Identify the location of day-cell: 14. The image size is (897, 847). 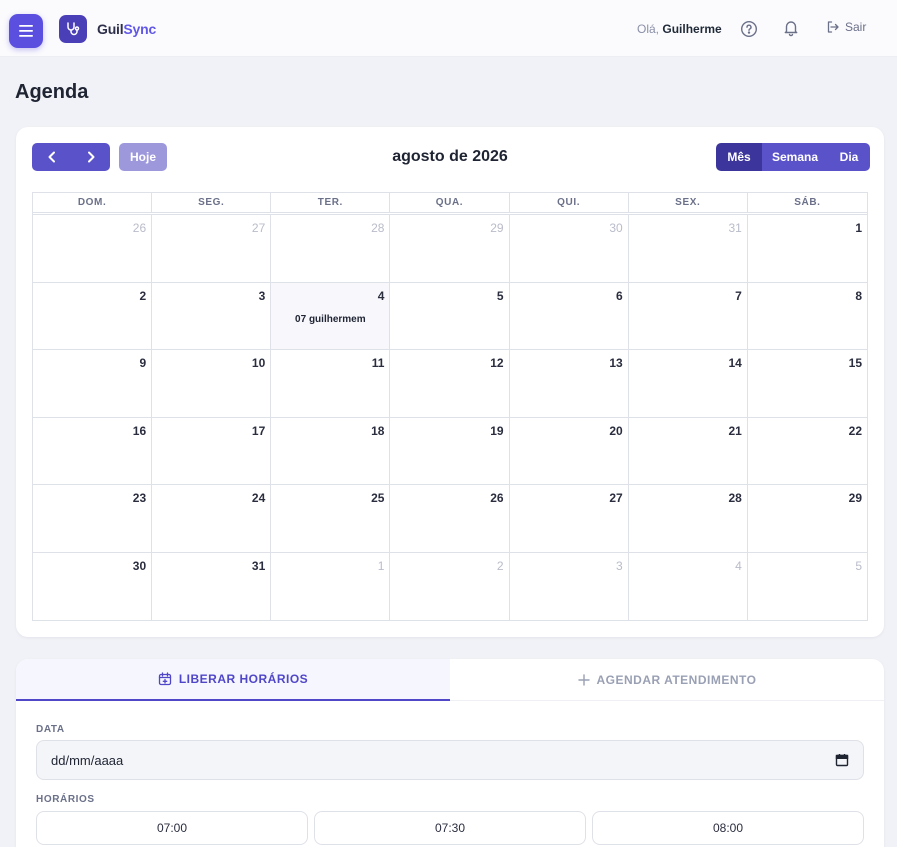
(688, 383).